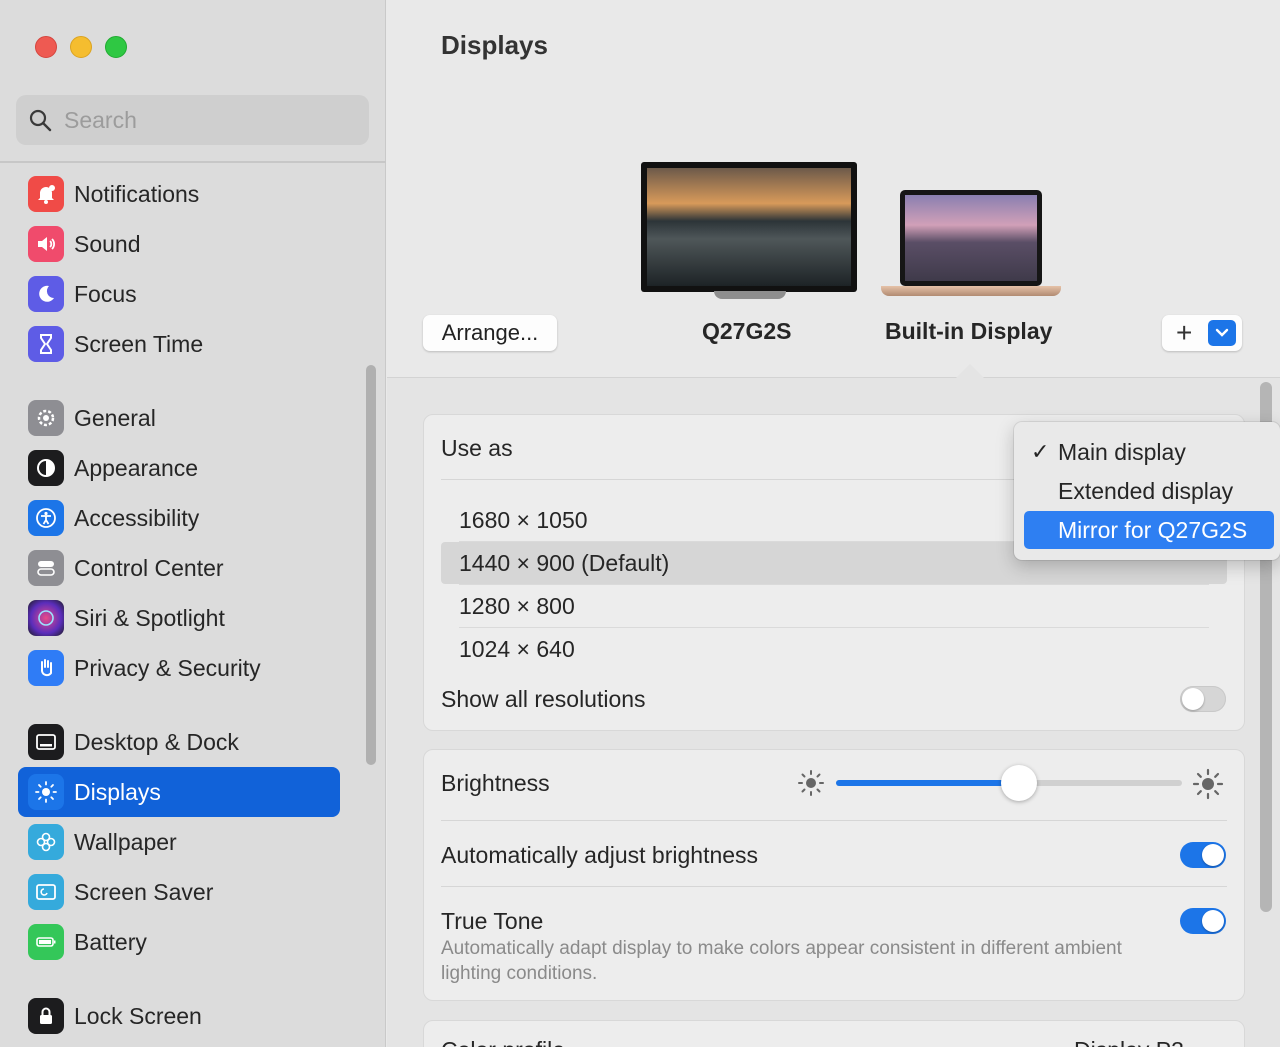 The image size is (1280, 1047). I want to click on toggles-icon, so click(46, 568).